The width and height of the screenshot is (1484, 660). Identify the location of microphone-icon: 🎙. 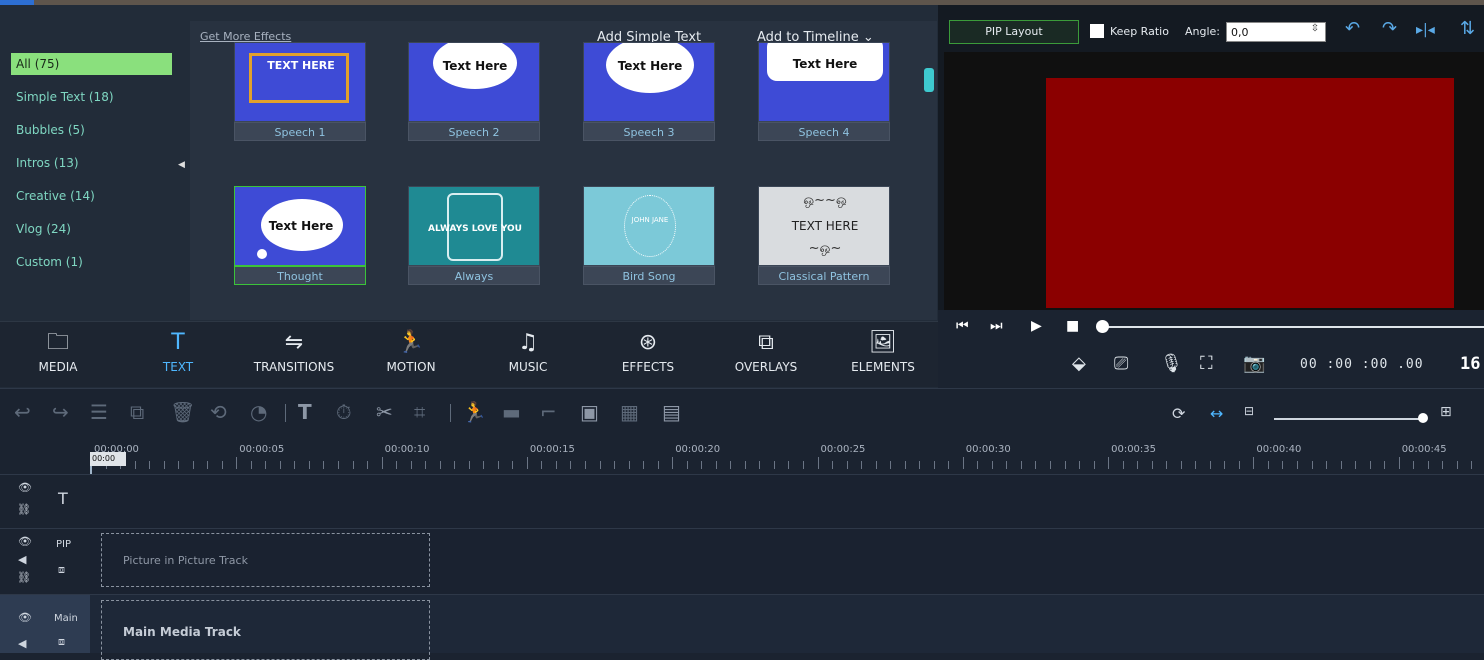
(1171, 363).